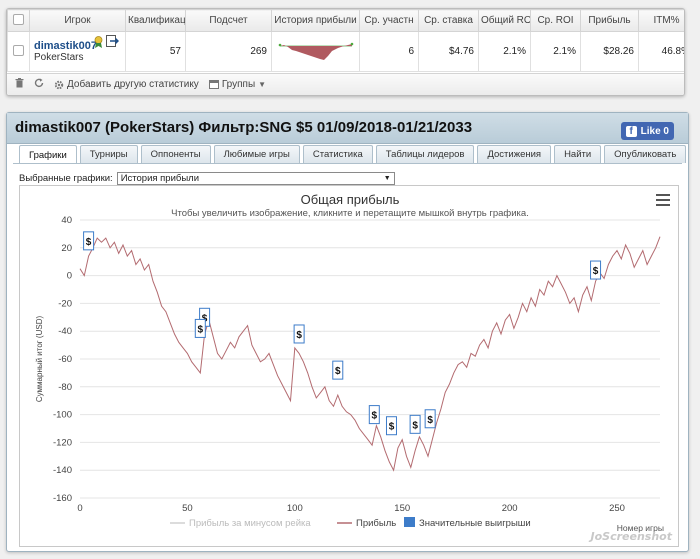  Describe the element at coordinates (504, 20) in the screenshot. I see `column-header: Общий RO` at that location.